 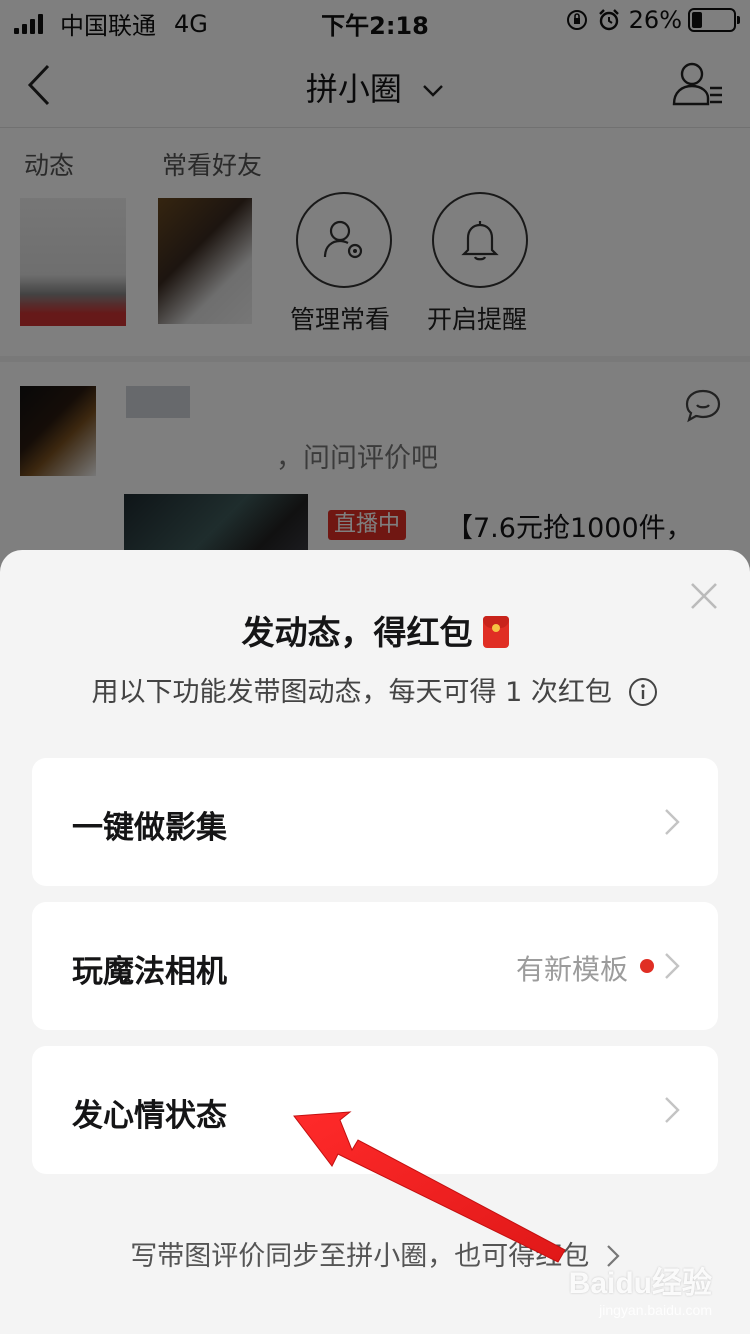 What do you see at coordinates (149, 1116) in the screenshot?
I see `option-label: 发心情状态` at bounding box center [149, 1116].